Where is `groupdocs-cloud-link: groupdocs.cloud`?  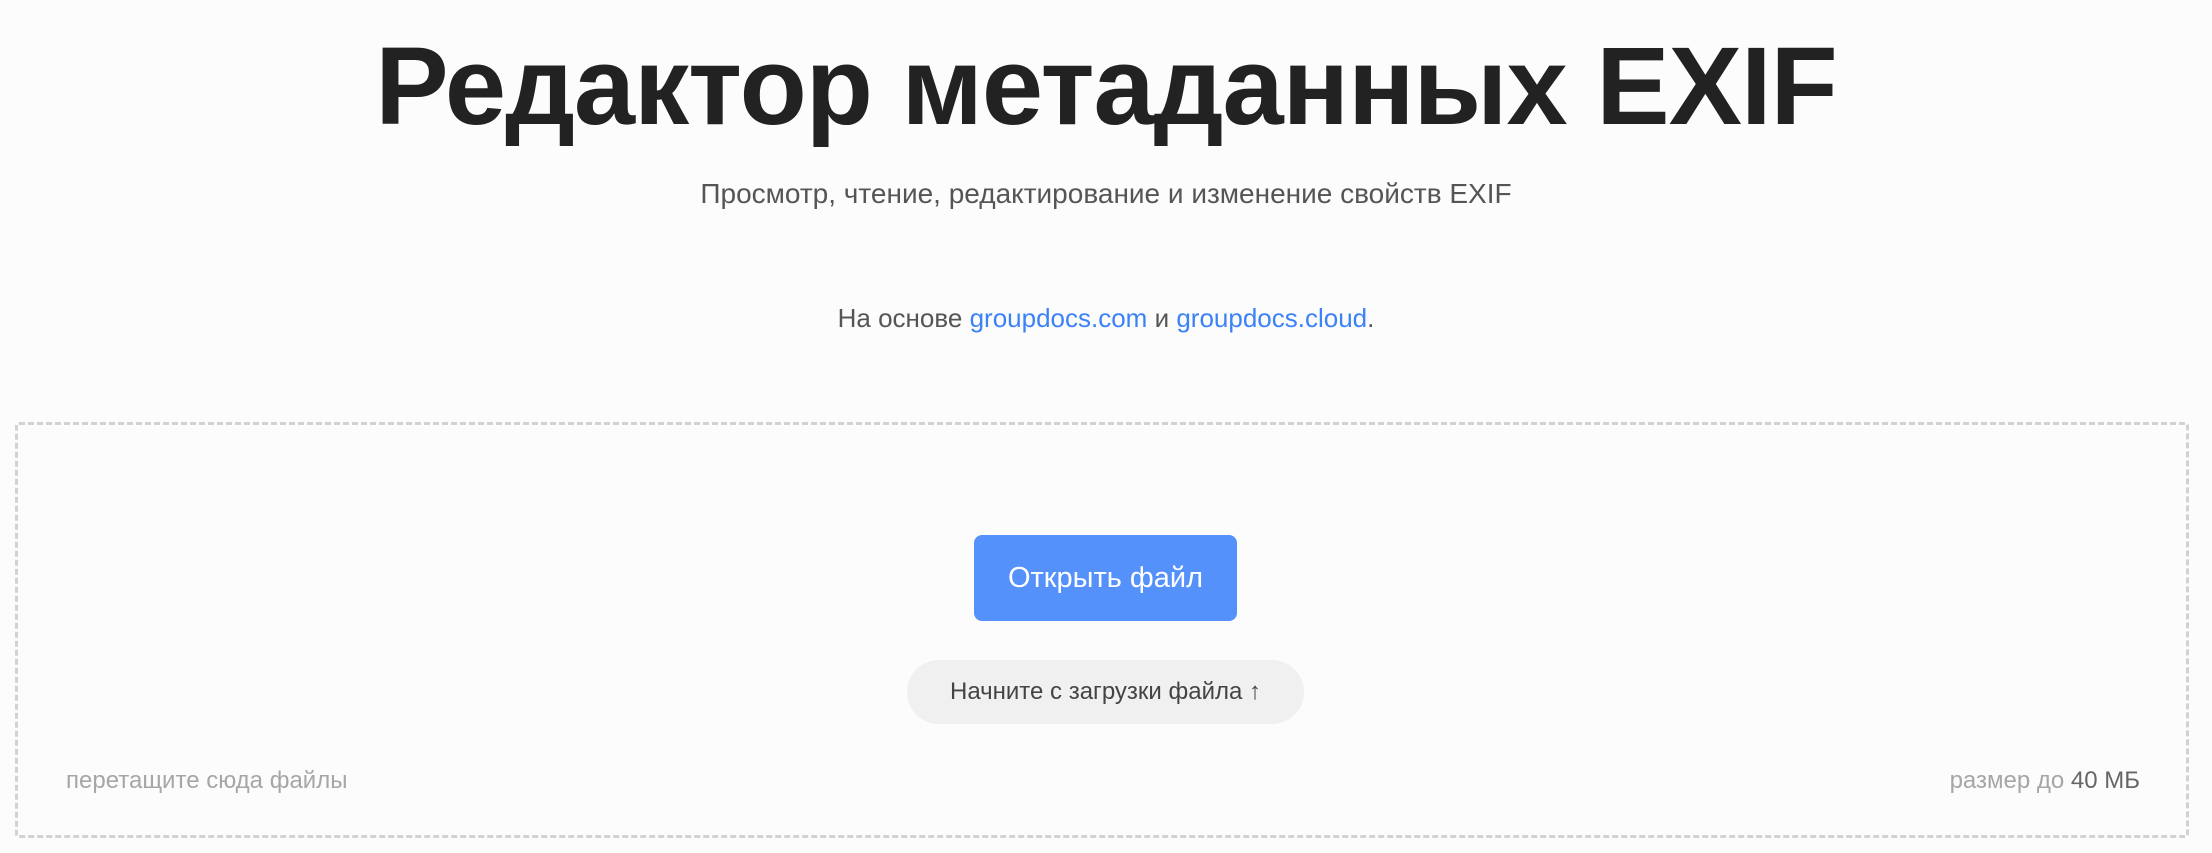
groupdocs-cloud-link: groupdocs.cloud is located at coordinates (1271, 318).